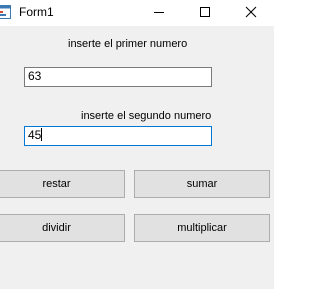 The width and height of the screenshot is (320, 289). Describe the element at coordinates (202, 184) in the screenshot. I see `sumar-button: sumar` at that location.